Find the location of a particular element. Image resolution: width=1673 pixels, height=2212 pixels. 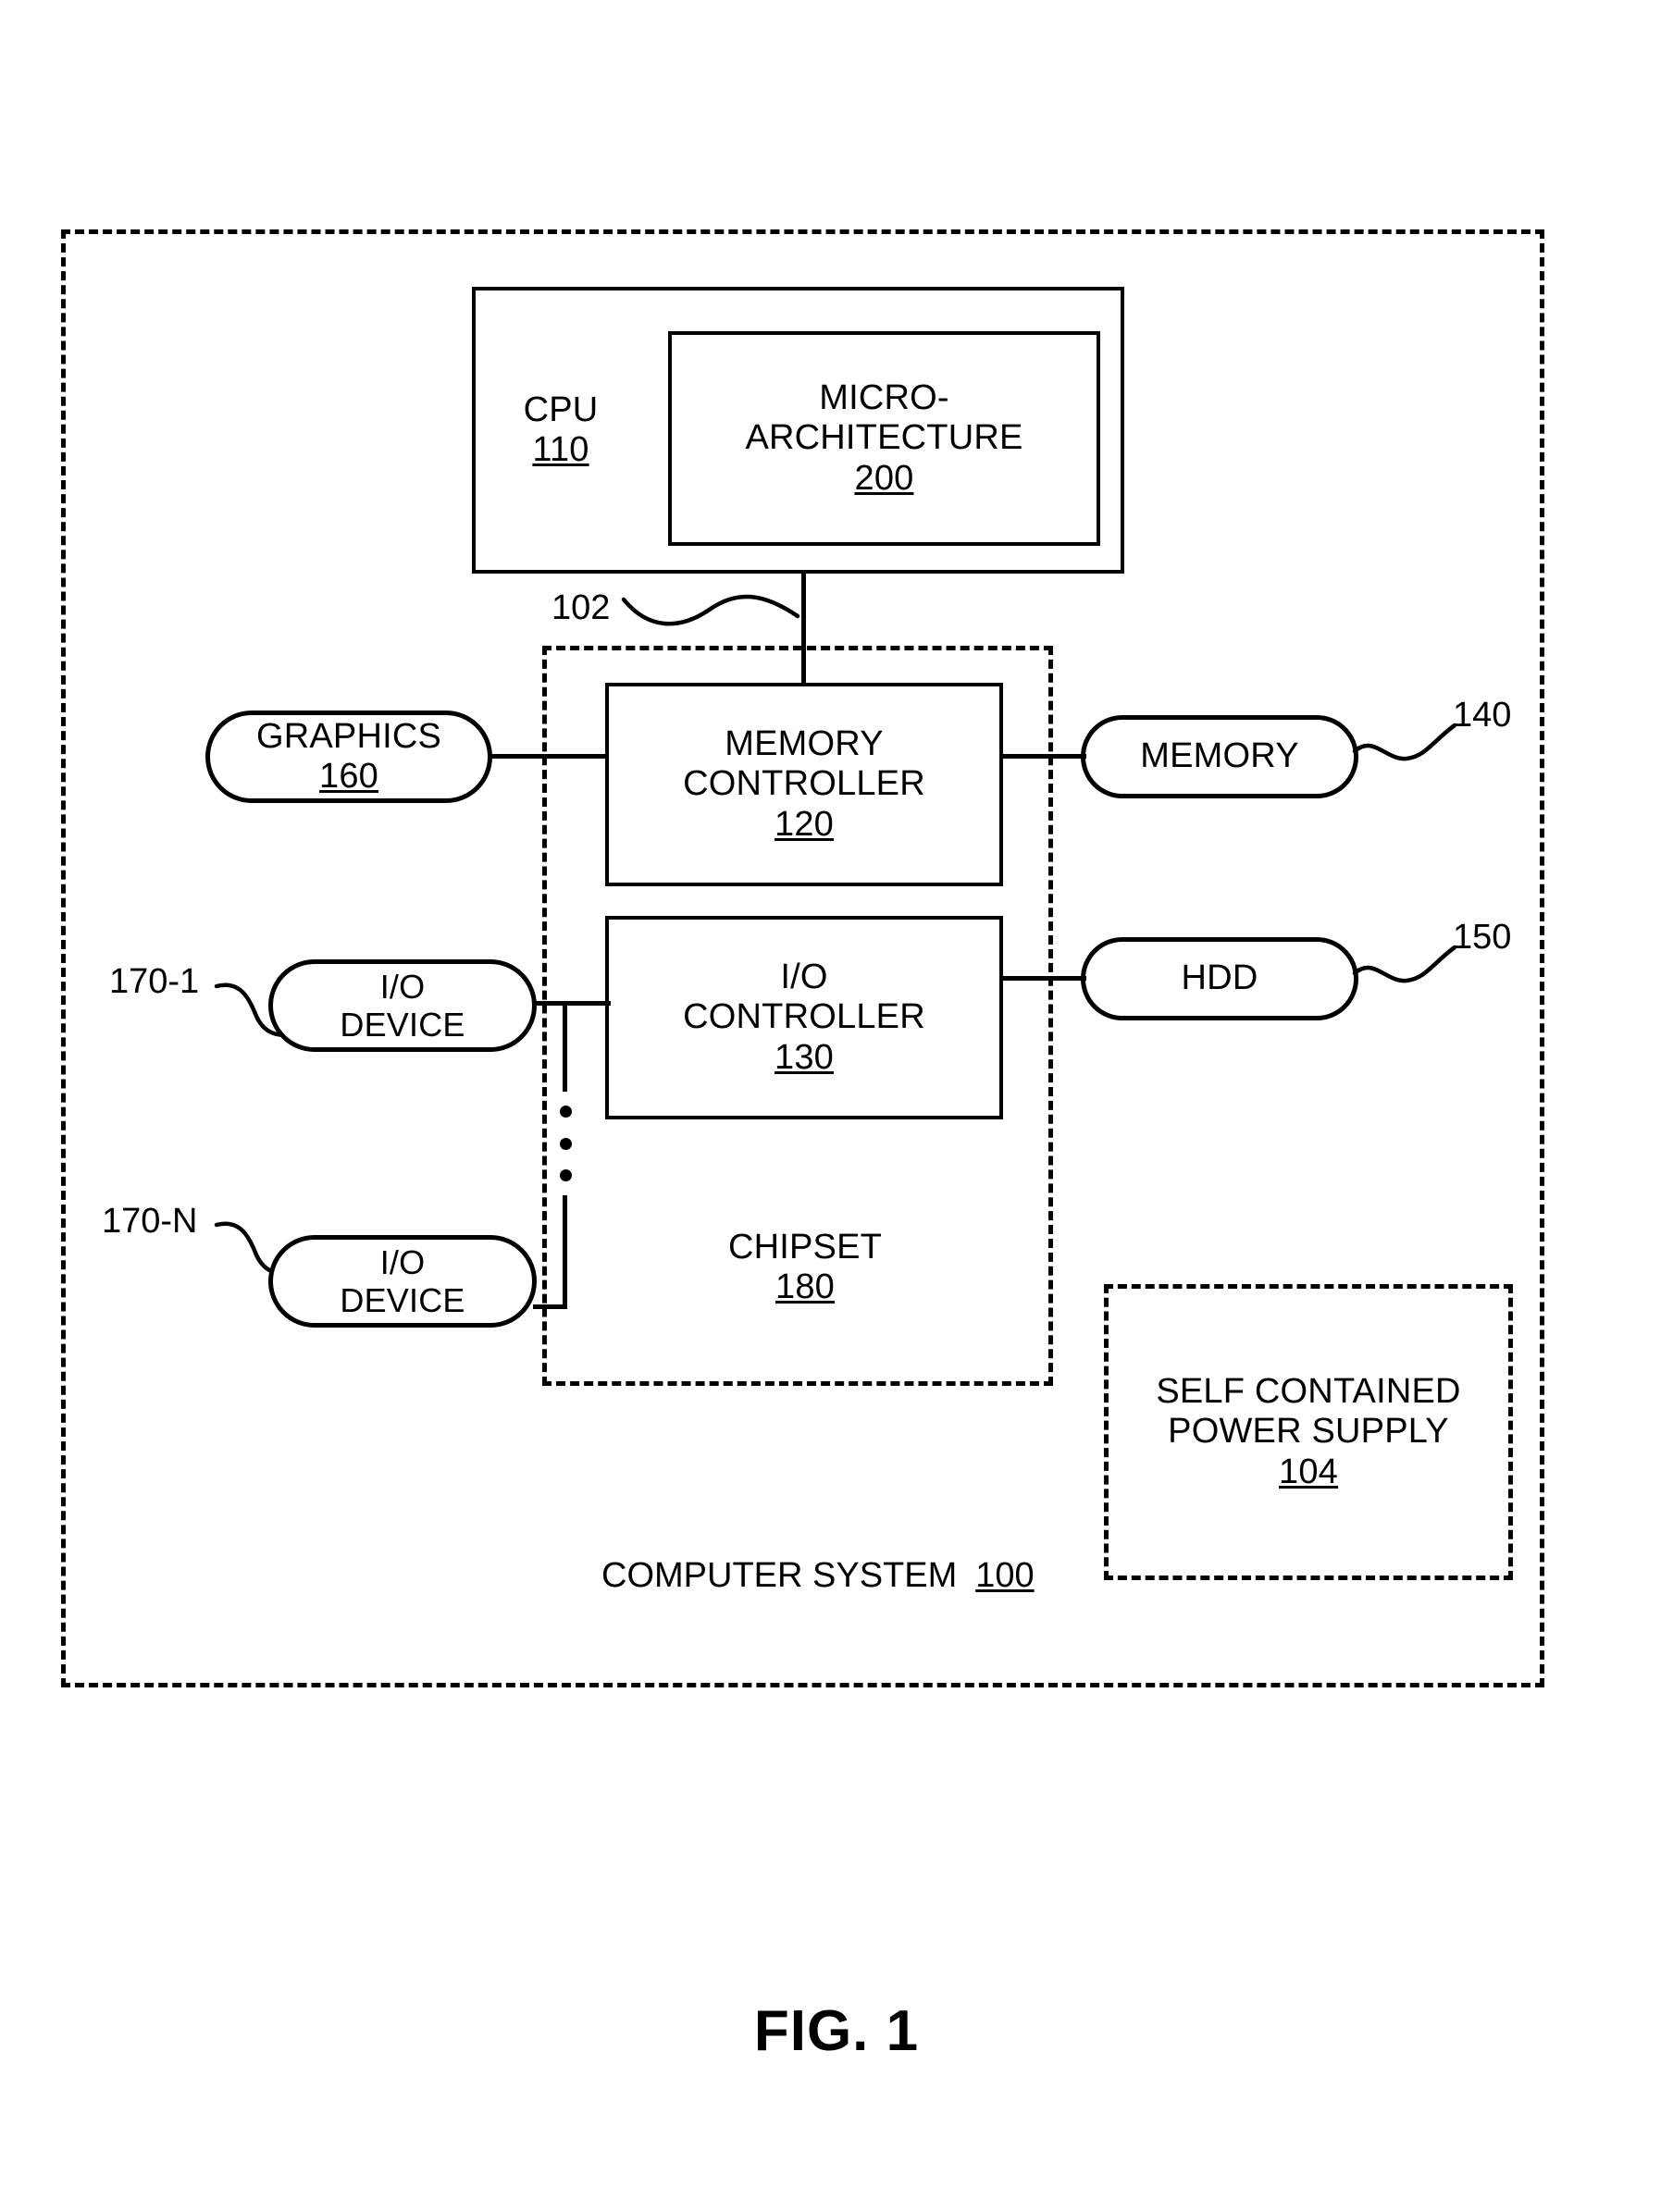

memory-controller-label-line2: CONTROLLER is located at coordinates (804, 784).